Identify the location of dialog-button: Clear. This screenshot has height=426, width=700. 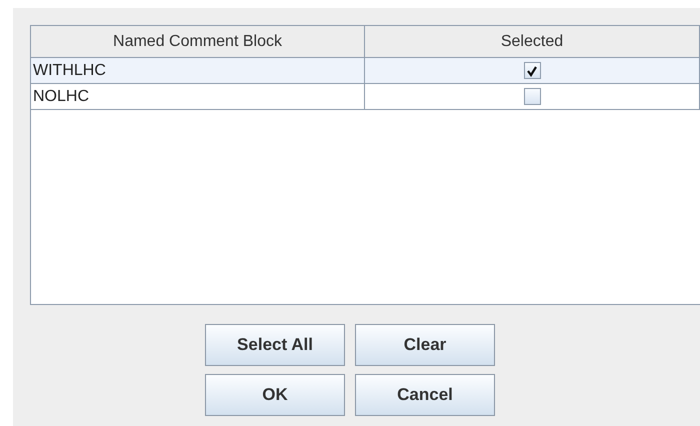
(425, 345).